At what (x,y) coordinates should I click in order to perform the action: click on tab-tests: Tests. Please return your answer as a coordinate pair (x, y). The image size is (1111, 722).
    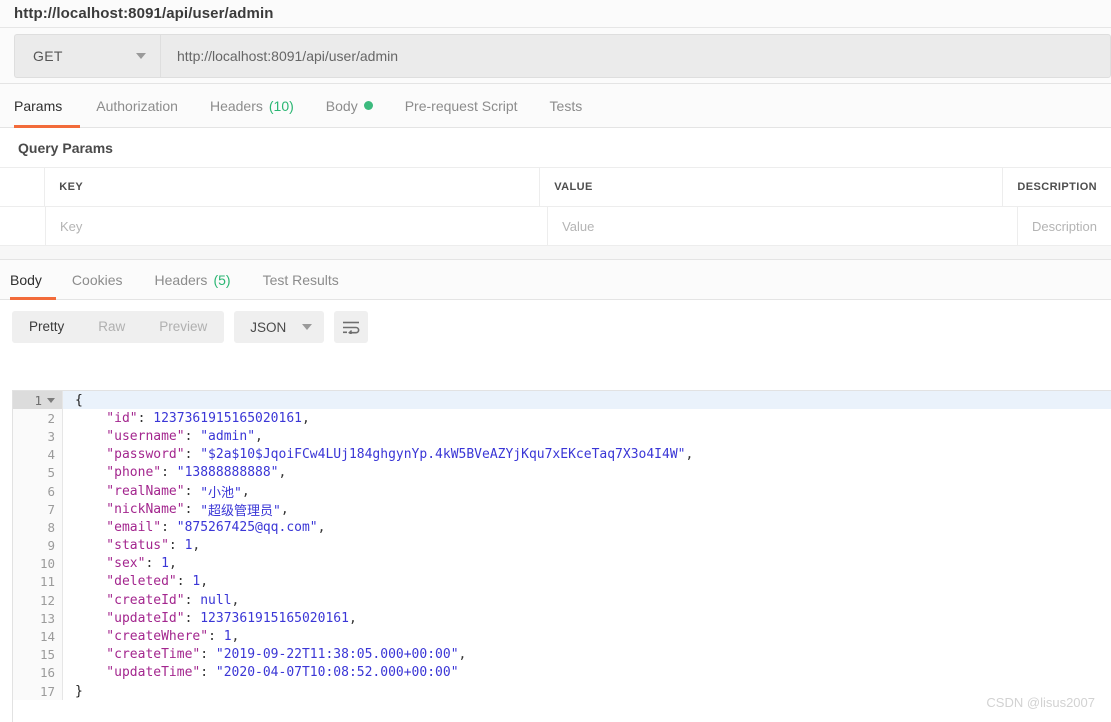
    Looking at the image, I should click on (566, 105).